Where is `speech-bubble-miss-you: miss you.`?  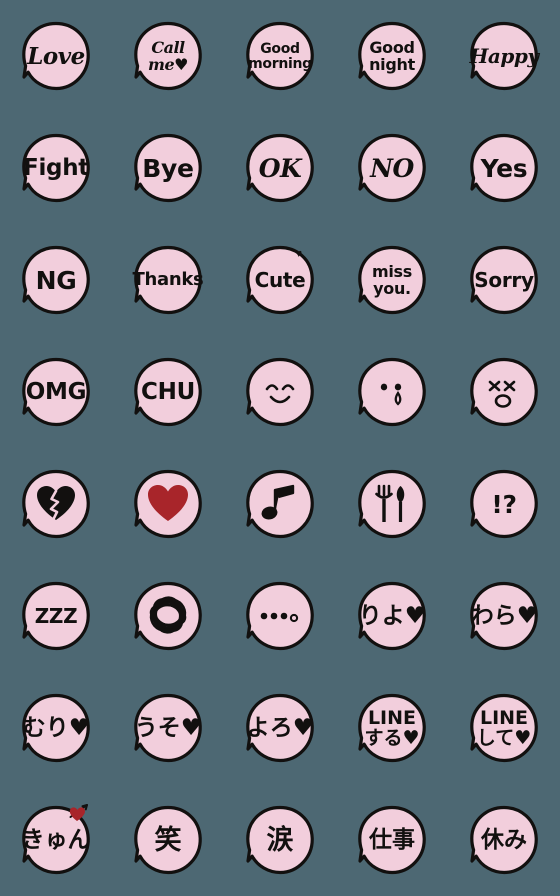
speech-bubble-miss-you: miss you. is located at coordinates (392, 280).